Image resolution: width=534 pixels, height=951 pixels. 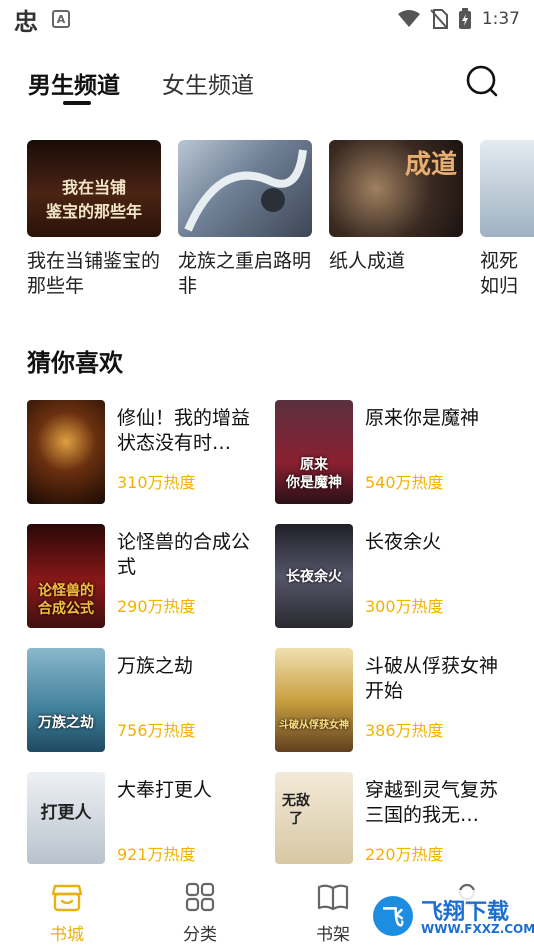 What do you see at coordinates (296, 810) in the screenshot?
I see `cover-text: 无敌了` at bounding box center [296, 810].